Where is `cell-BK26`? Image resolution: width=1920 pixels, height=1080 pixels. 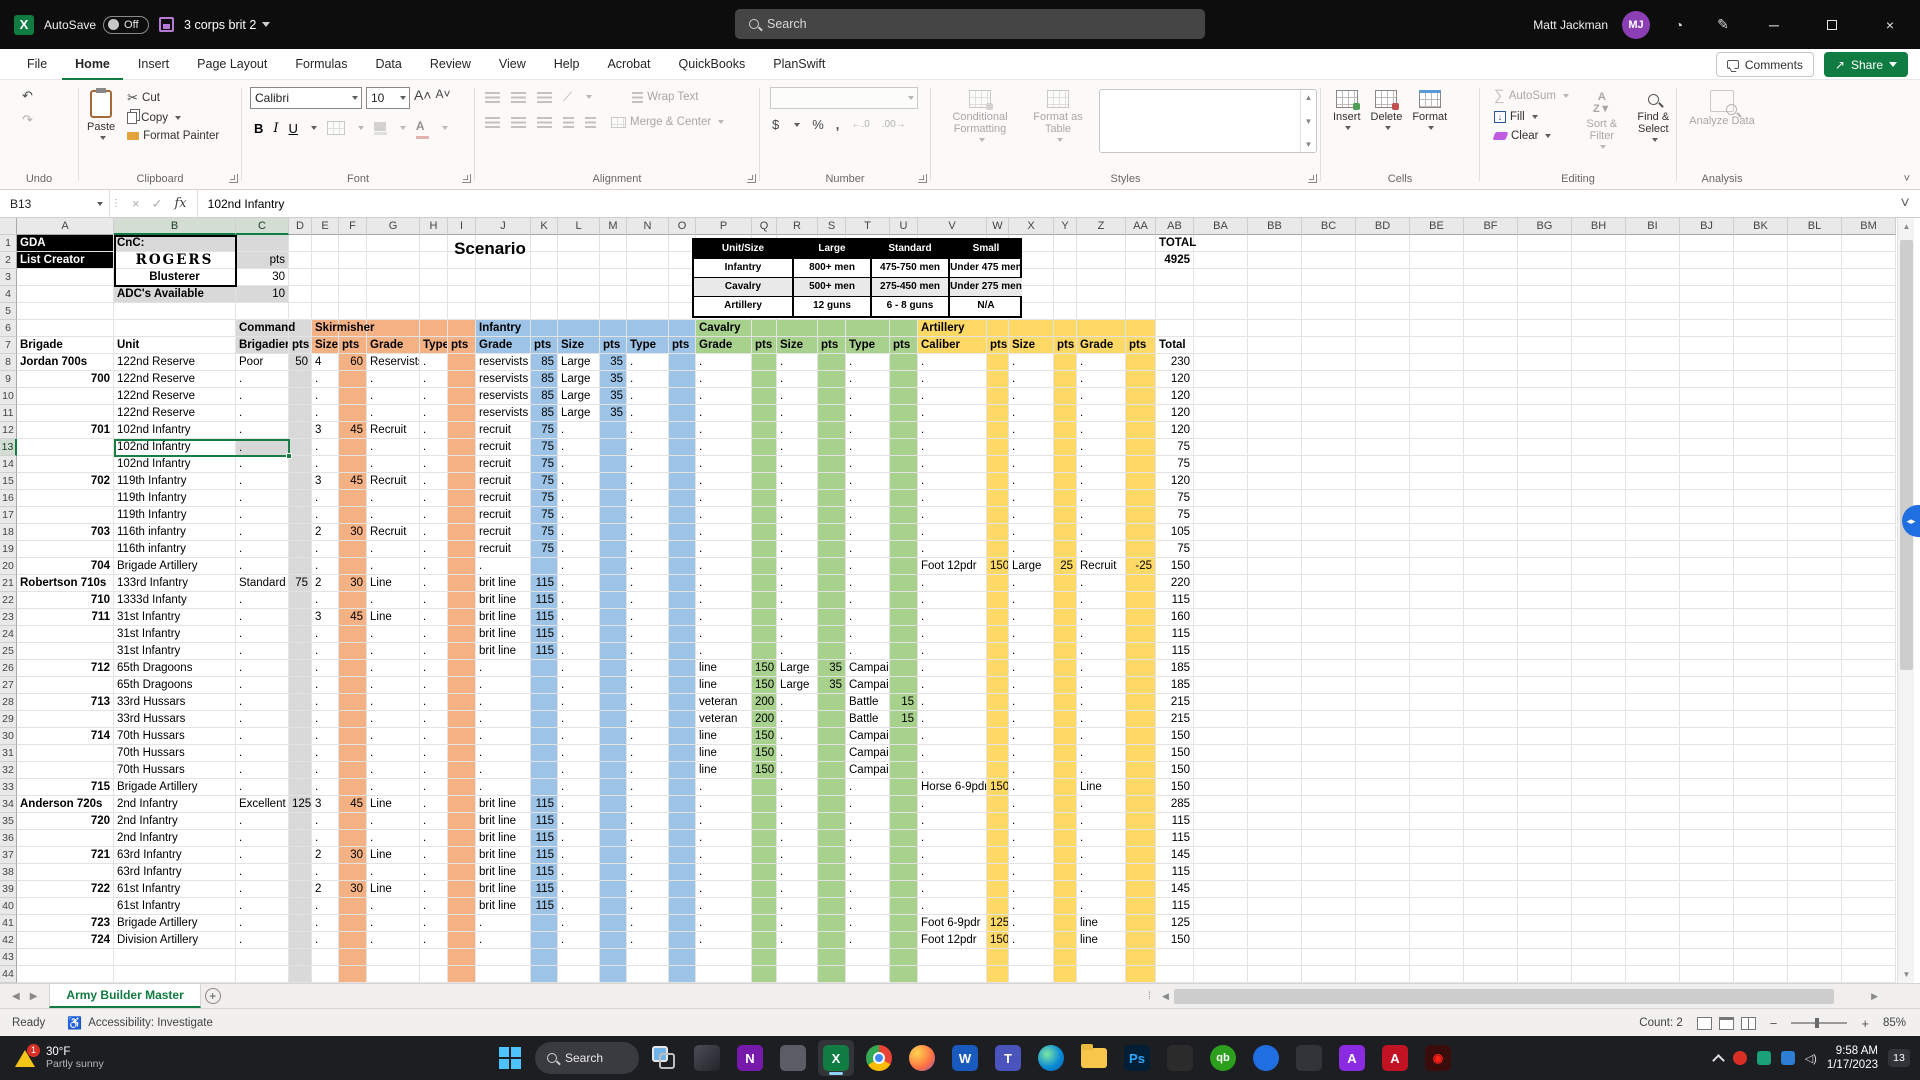
cell-BK26 is located at coordinates (1761, 668).